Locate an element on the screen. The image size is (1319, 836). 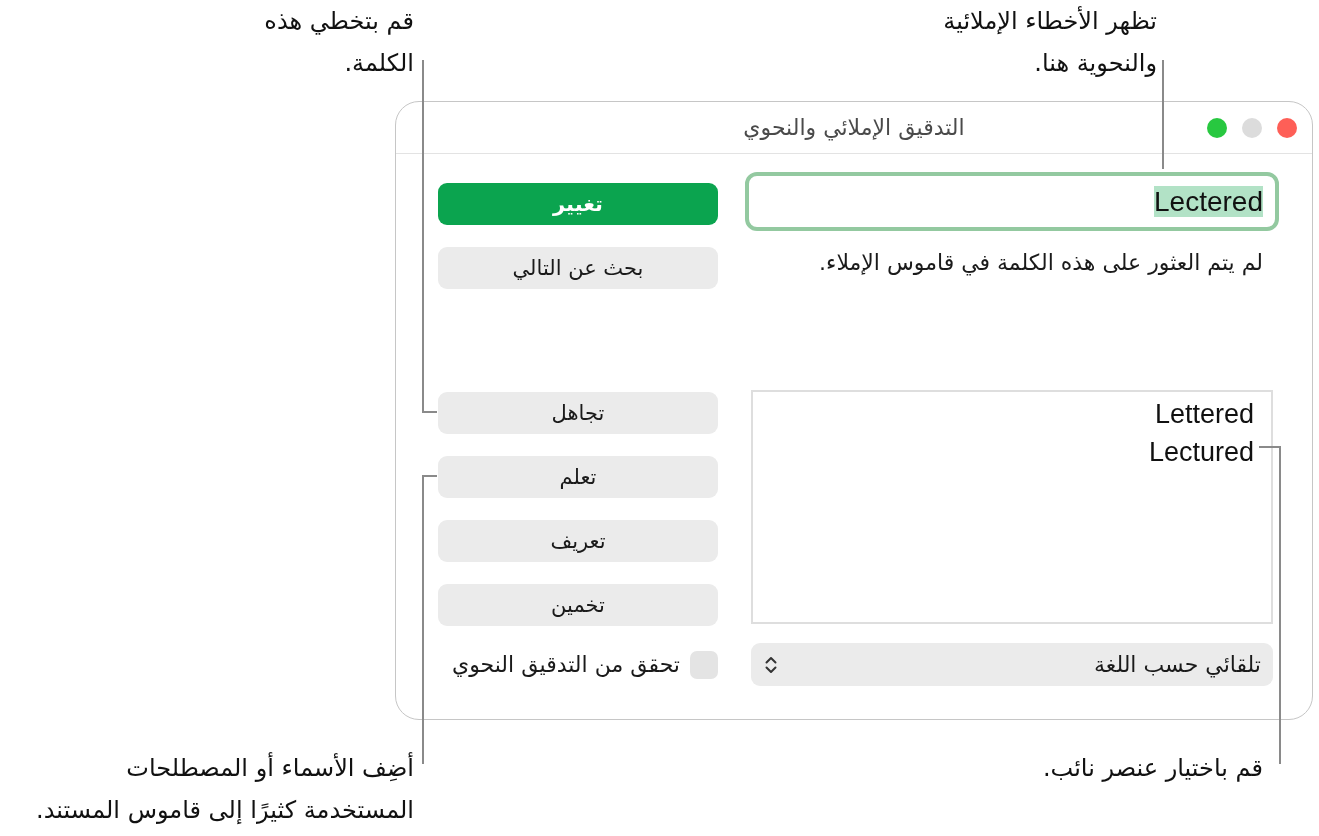
checkbox-label: تحقق من التدقيق النحوي is located at coordinates (565, 665).